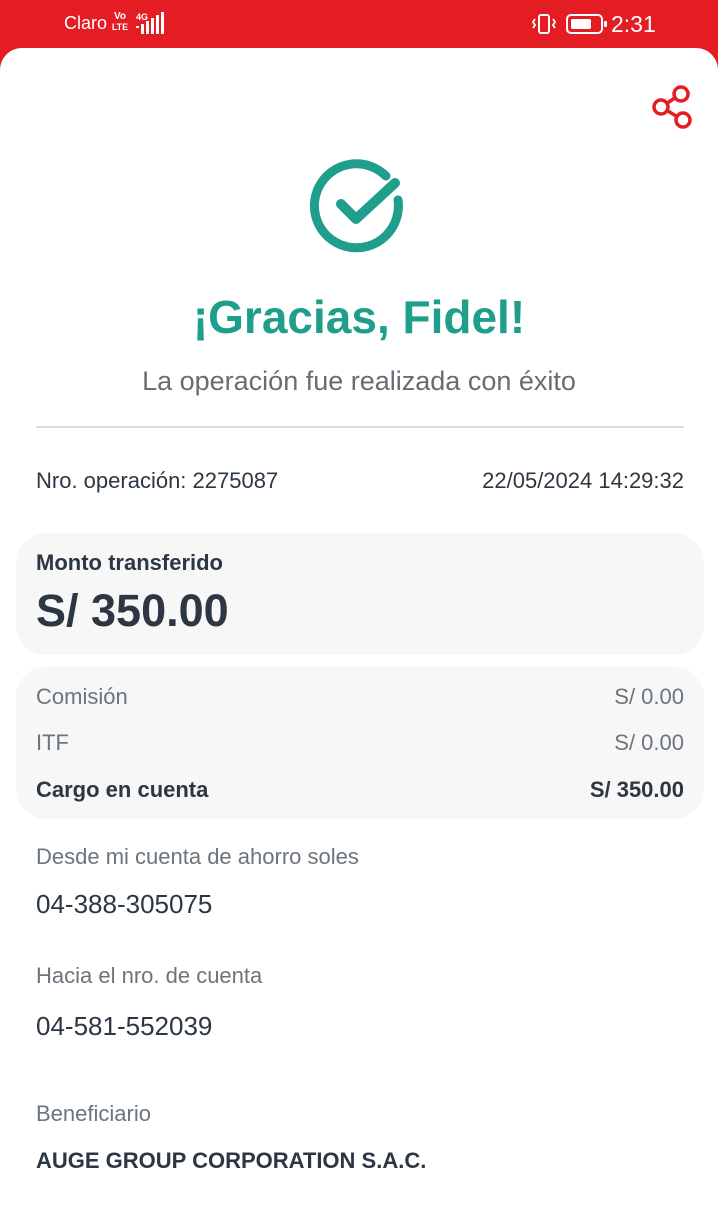 This screenshot has height=1210, width=718. What do you see at coordinates (52, 742) in the screenshot?
I see `charge-label: ITF` at bounding box center [52, 742].